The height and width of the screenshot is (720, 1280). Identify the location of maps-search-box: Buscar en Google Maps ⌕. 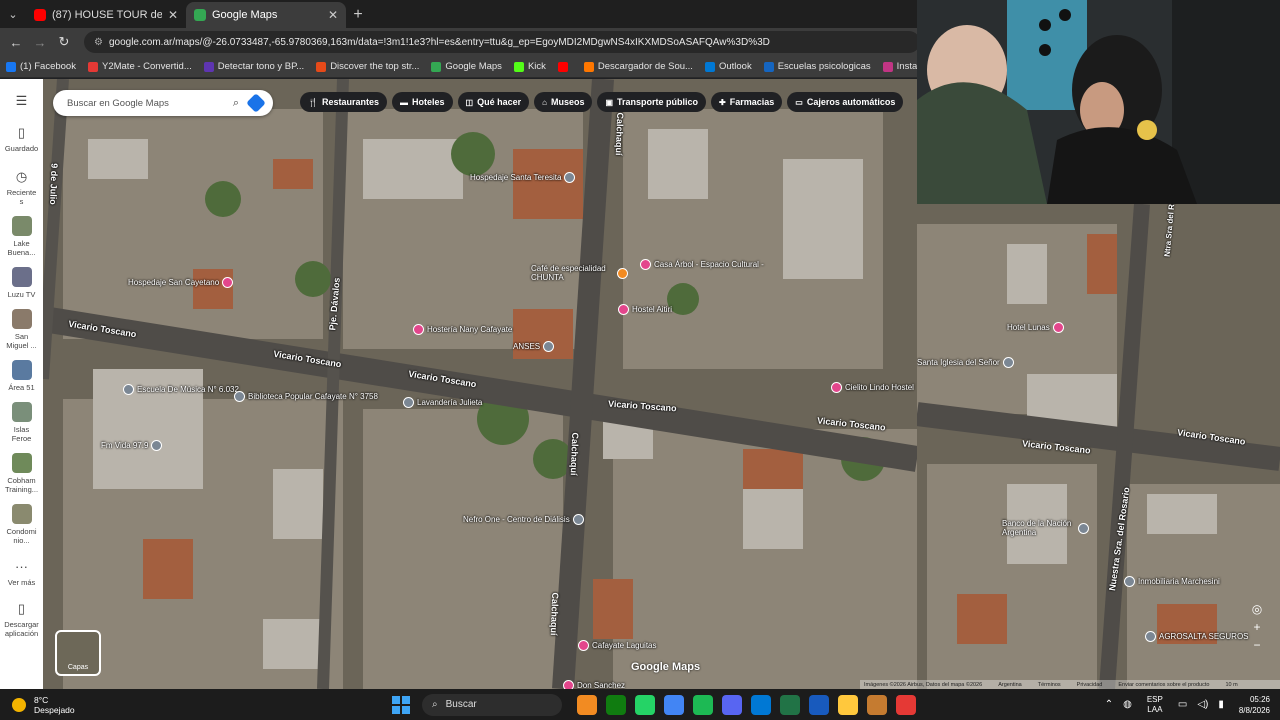
(163, 103).